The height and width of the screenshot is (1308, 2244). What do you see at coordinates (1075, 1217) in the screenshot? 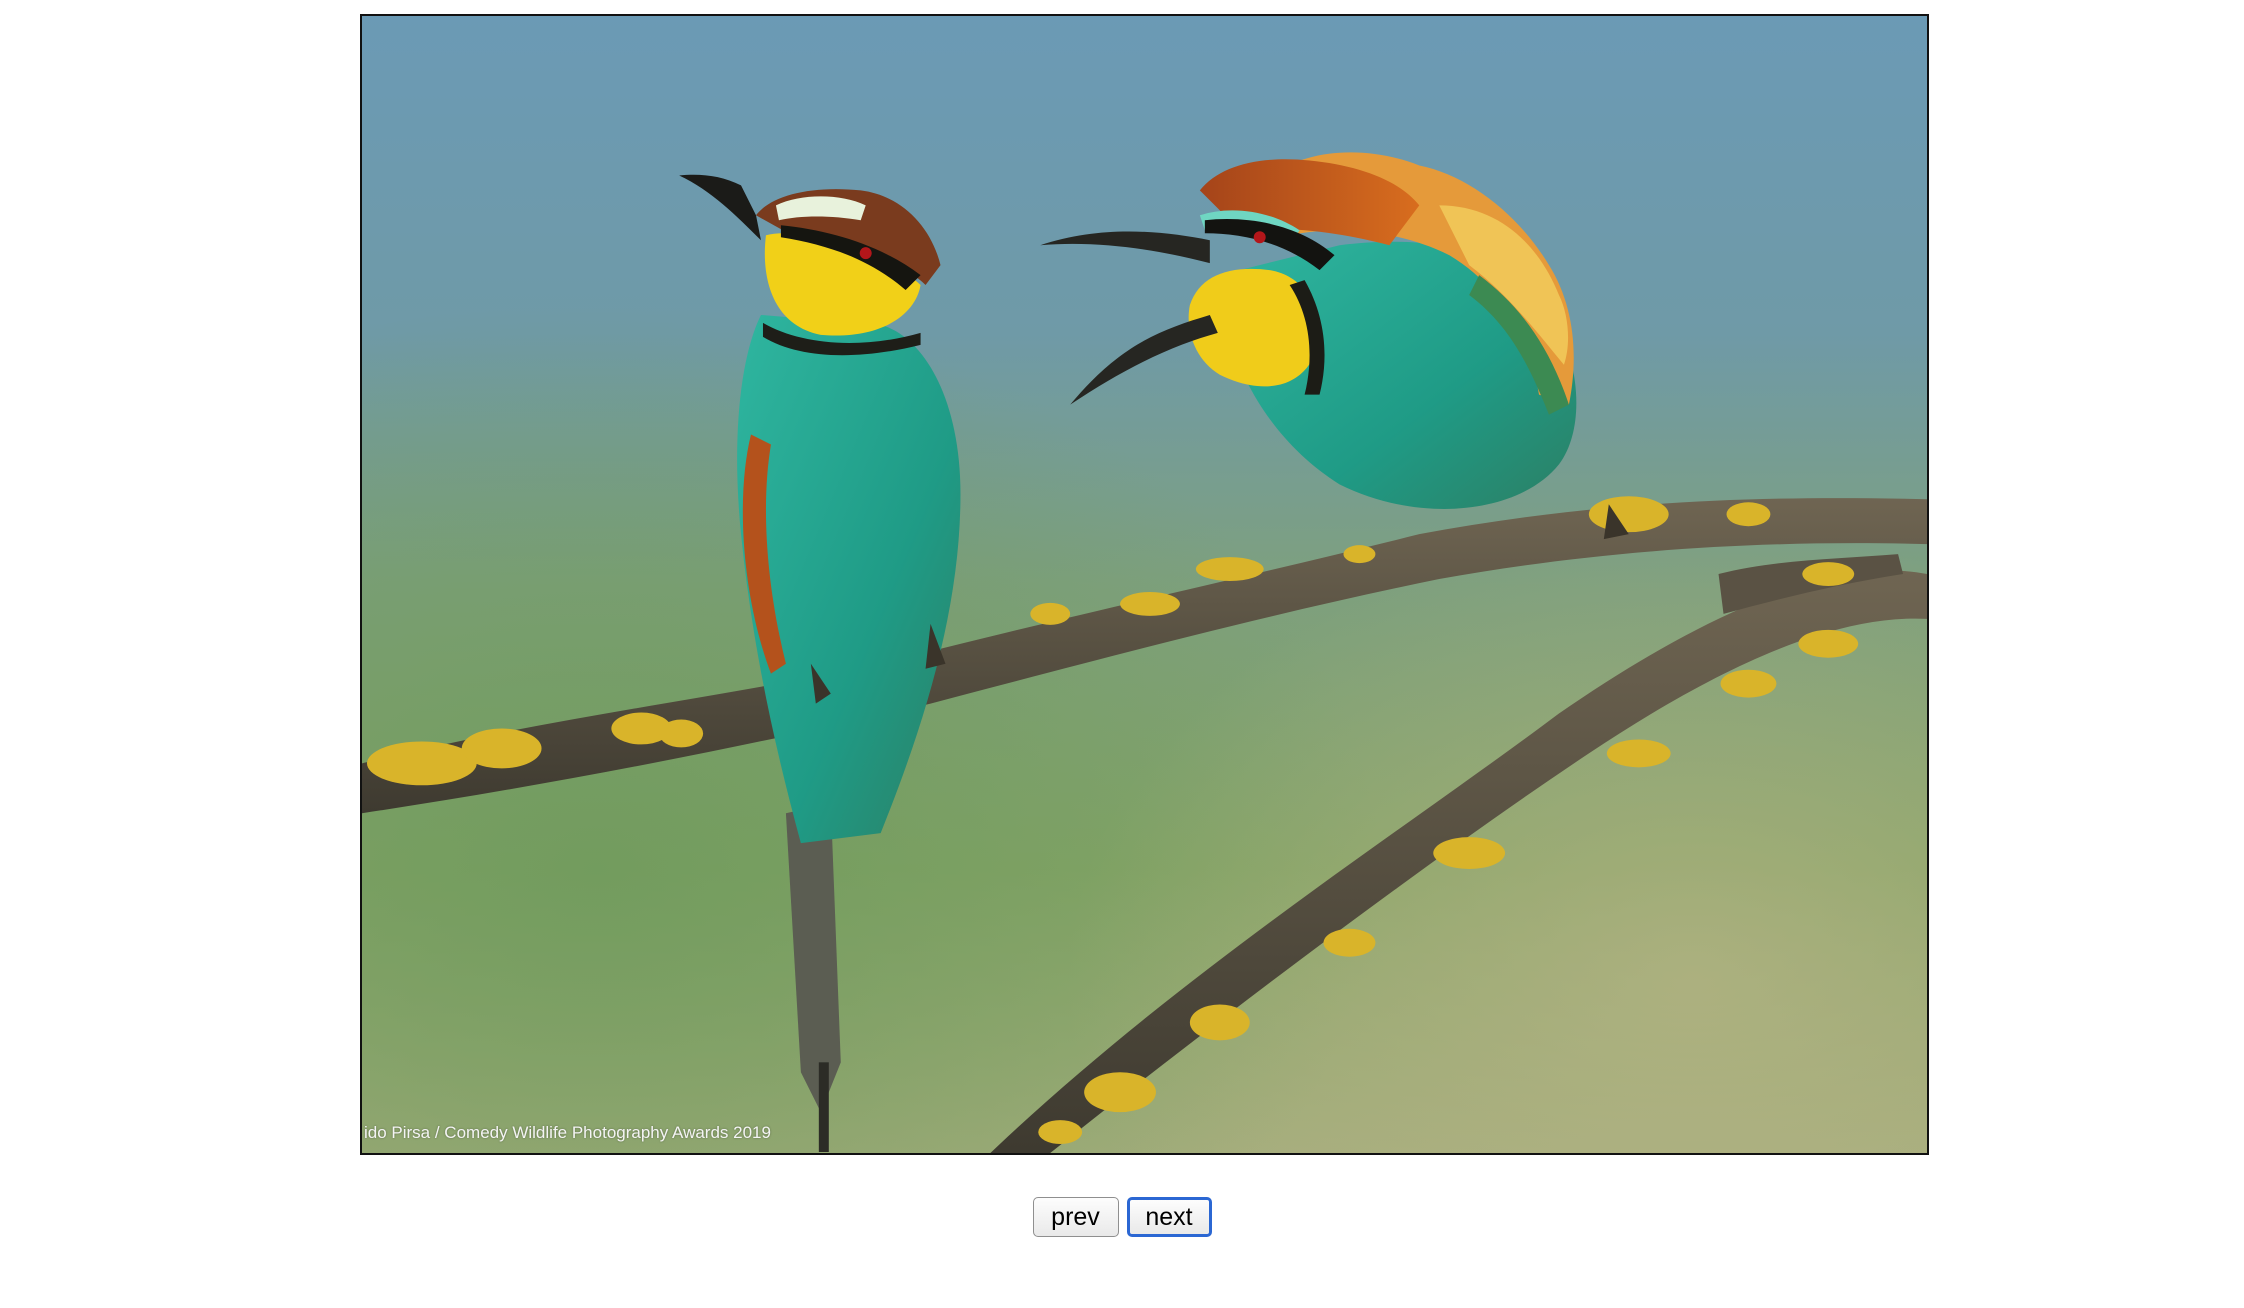
I see `prev-button: prev` at bounding box center [1075, 1217].